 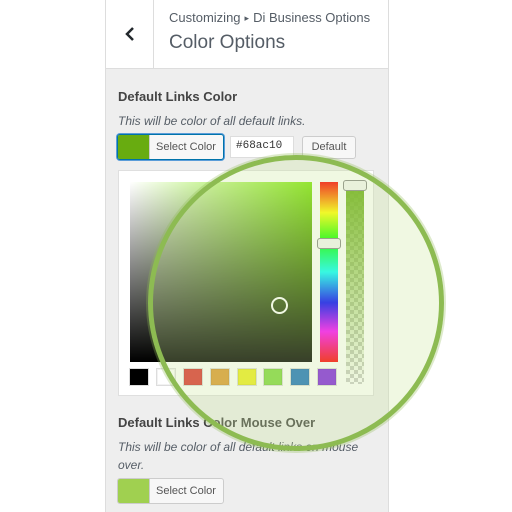 What do you see at coordinates (355, 282) in the screenshot?
I see `opacity-slider` at bounding box center [355, 282].